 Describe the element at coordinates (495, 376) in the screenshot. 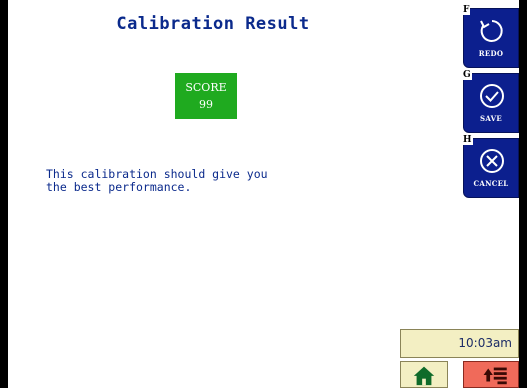

I see `menu-icon` at that location.